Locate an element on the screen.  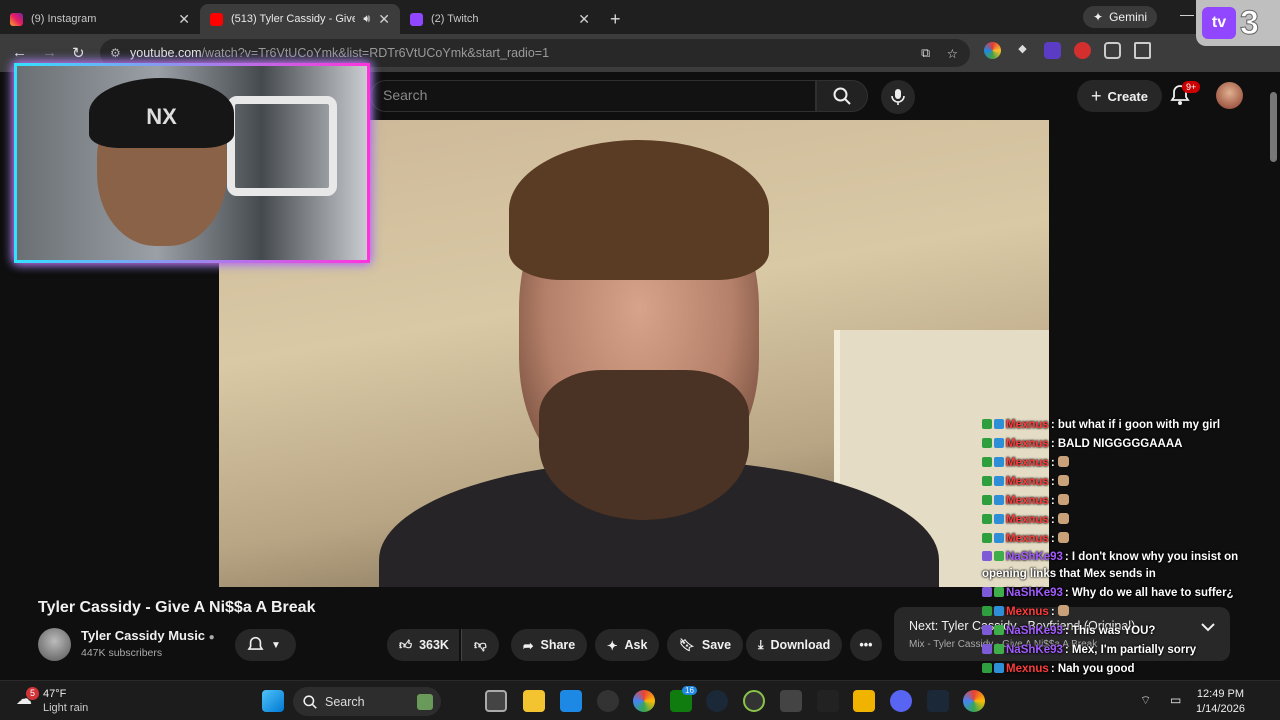
task-view-icon is located at coordinates (496, 701).